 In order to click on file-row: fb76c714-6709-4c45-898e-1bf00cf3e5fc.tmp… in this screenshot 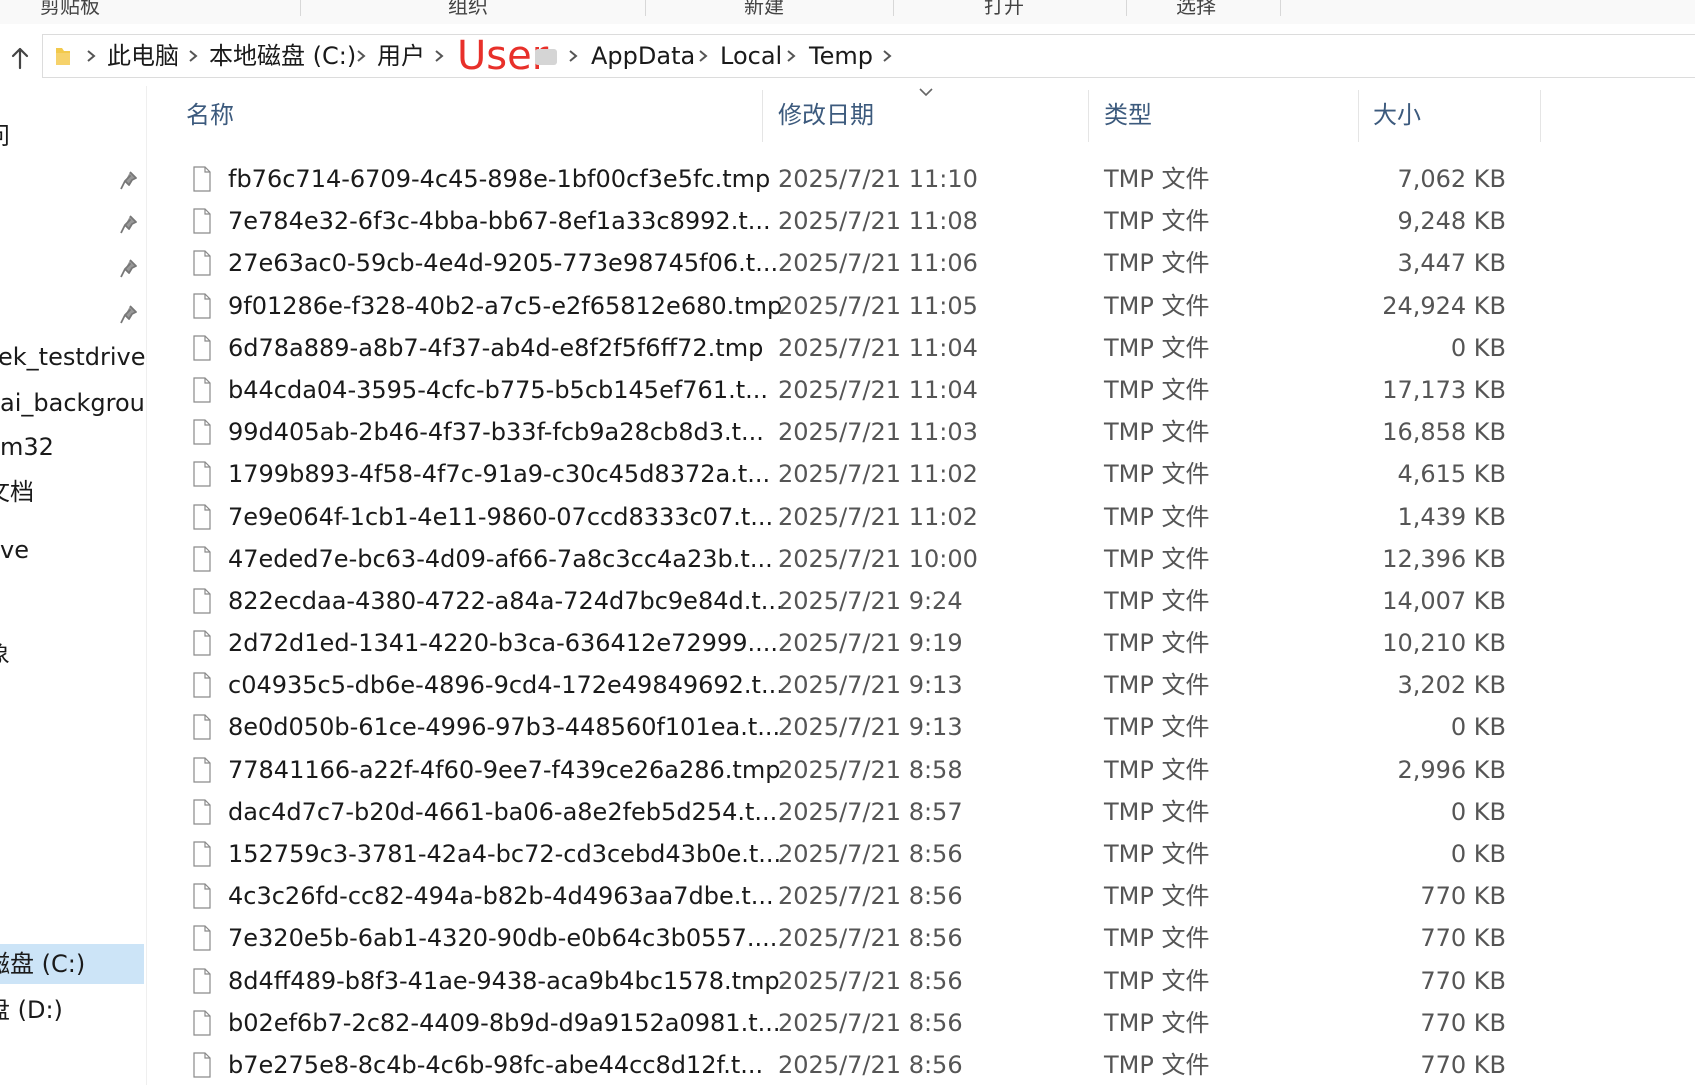, I will do `click(848, 179)`.